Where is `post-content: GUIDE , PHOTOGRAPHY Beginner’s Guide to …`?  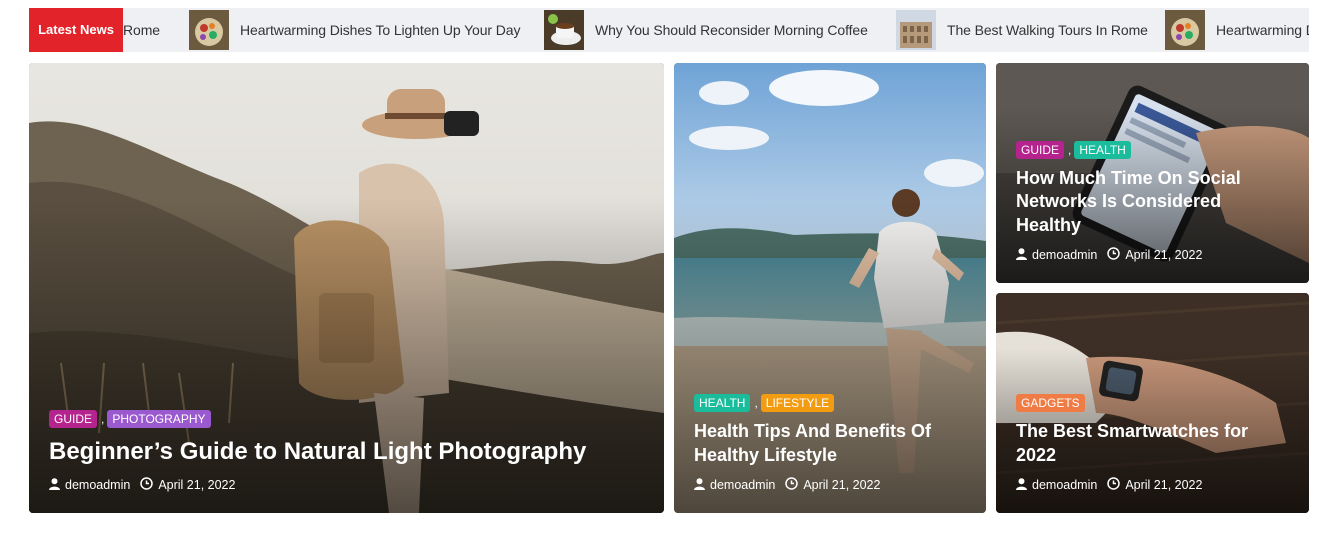
post-content: GUIDE , PHOTOGRAPHY Beginner’s Guide to … is located at coordinates (347, 451).